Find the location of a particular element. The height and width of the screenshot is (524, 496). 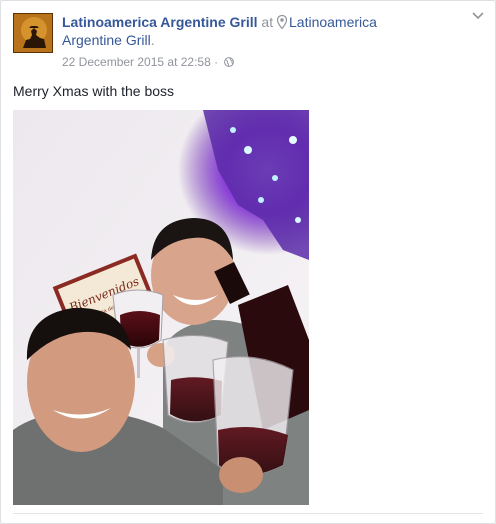

post-message: Merry Xmas with the boss is located at coordinates (94, 91).